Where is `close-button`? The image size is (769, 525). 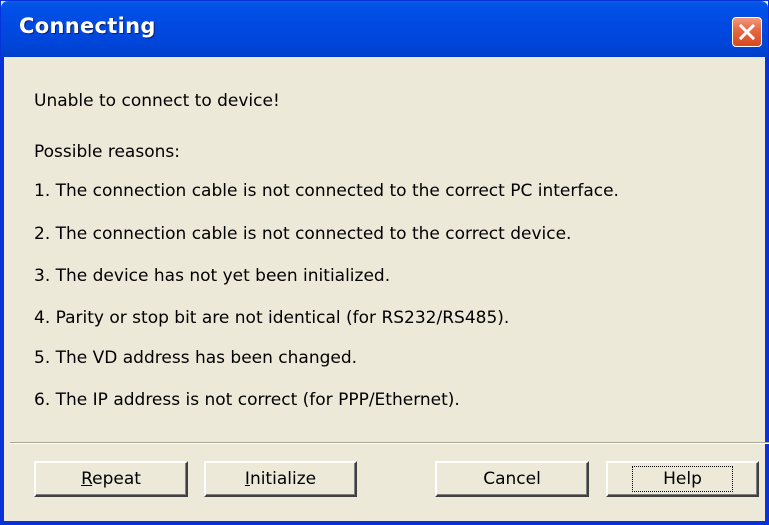 close-button is located at coordinates (747, 32).